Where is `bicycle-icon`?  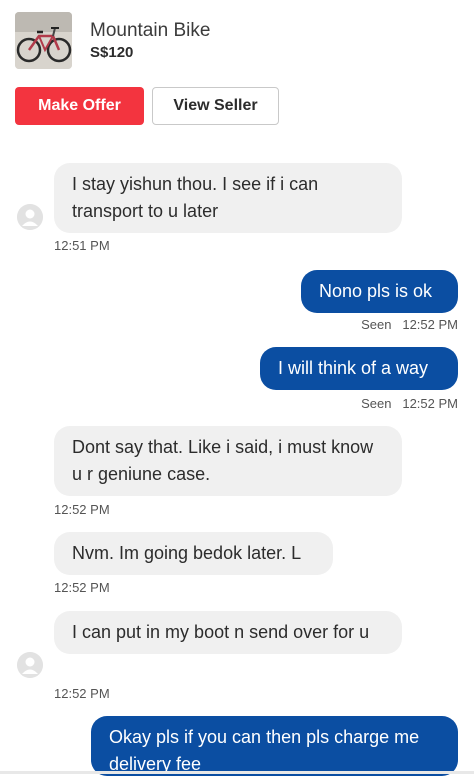
bicycle-icon is located at coordinates (43, 40).